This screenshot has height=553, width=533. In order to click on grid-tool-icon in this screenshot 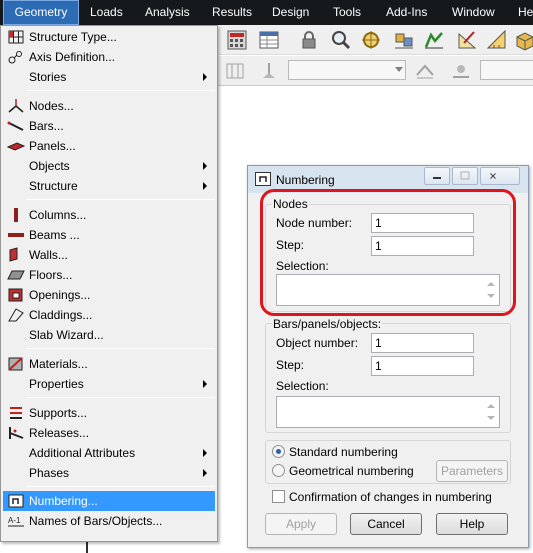, I will do `click(235, 71)`.